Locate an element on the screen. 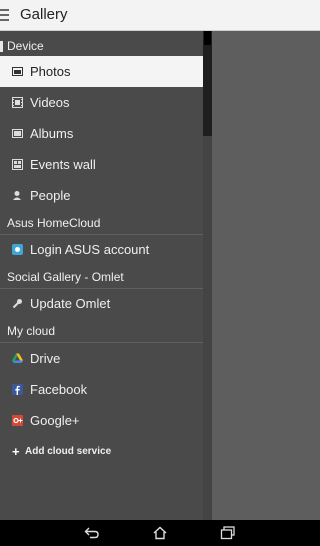 The image size is (320, 546). album-icon is located at coordinates (17, 133).